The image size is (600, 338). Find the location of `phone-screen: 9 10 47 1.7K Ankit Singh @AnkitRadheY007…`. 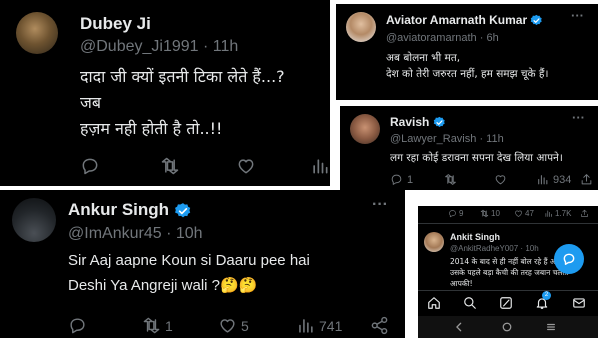

phone-screen: 9 10 47 1.7K Ankit Singh @AnkitRadheY007… is located at coordinates (508, 272).